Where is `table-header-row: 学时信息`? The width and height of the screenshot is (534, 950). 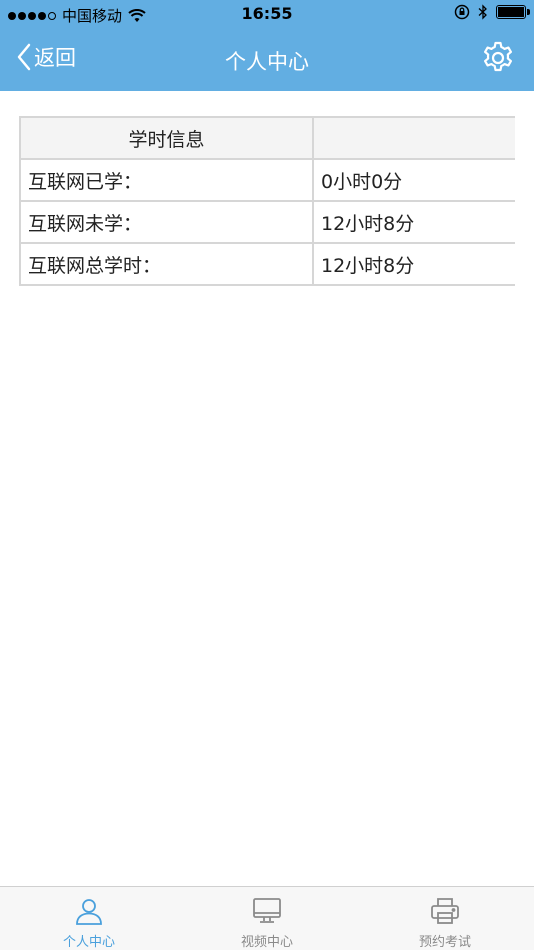 table-header-row: 学时信息 is located at coordinates (267, 138).